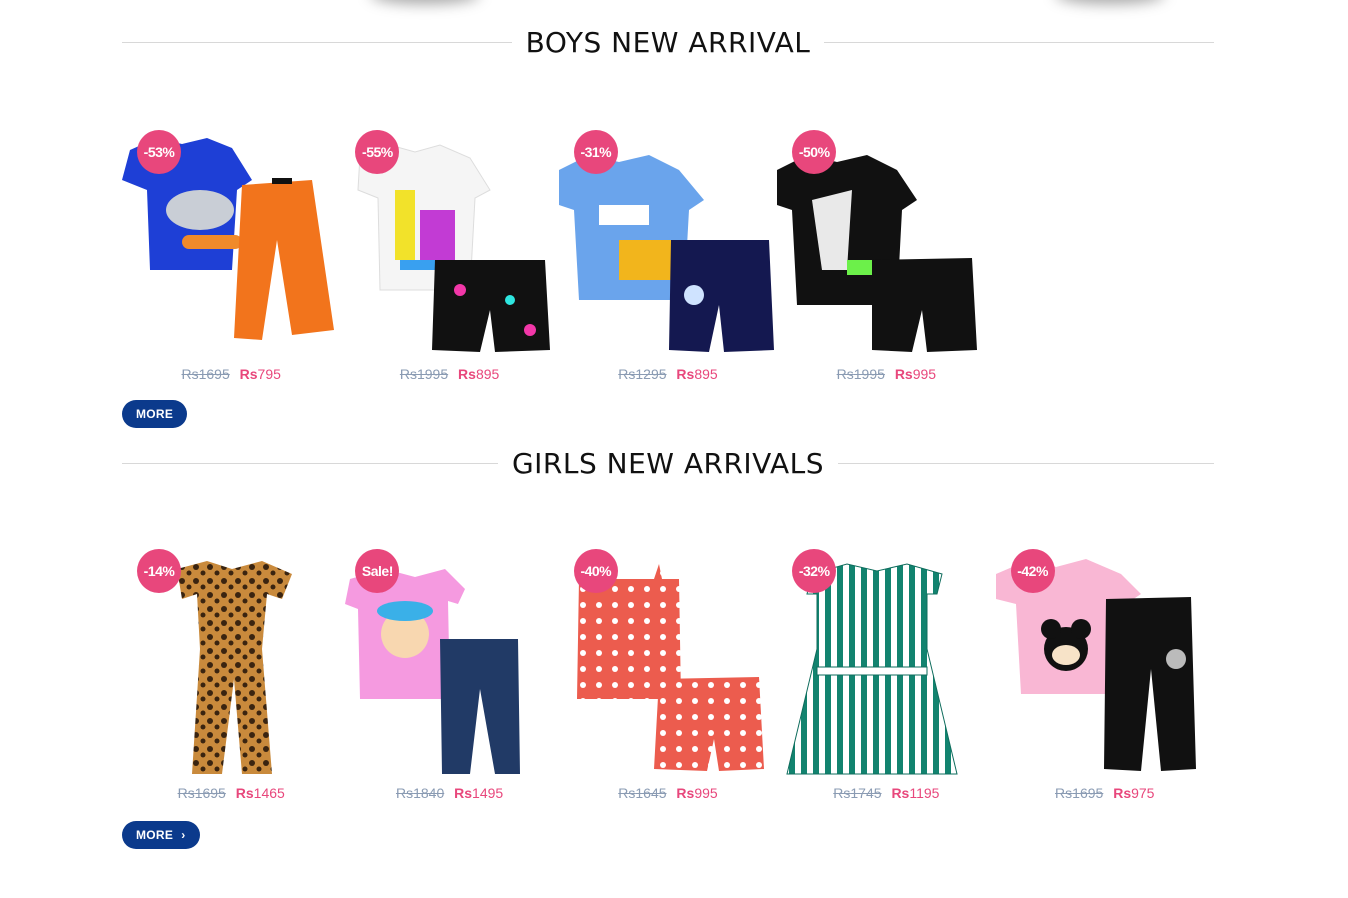 The image size is (1348, 898). I want to click on girls-section-header: GIRLS NEW ARRIVALS, so click(668, 463).